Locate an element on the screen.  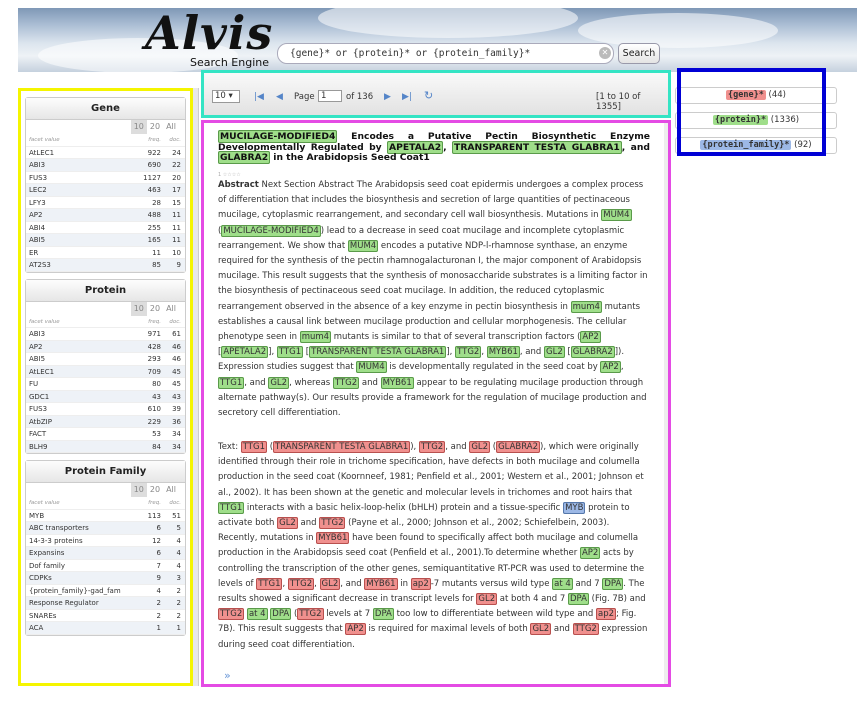
facet-title: Protein Family is located at coordinates (105, 472).